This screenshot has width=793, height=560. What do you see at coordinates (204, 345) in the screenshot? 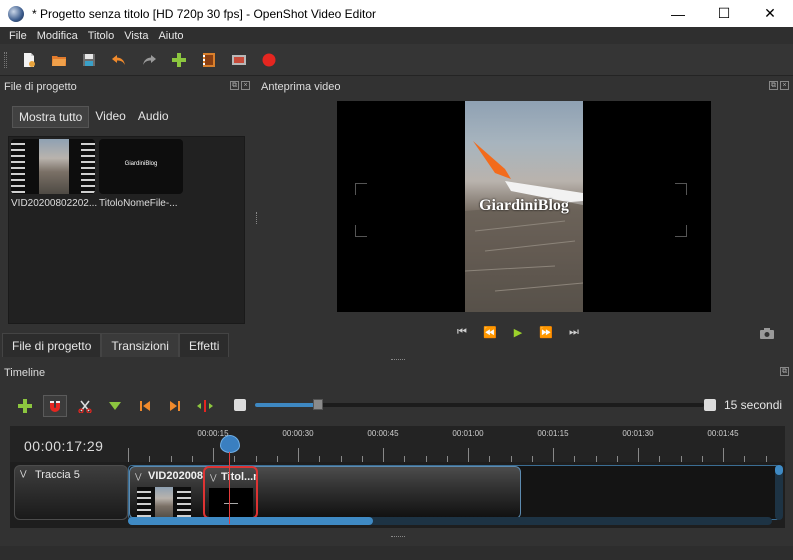
I see `tab-effects: Effetti` at bounding box center [204, 345].